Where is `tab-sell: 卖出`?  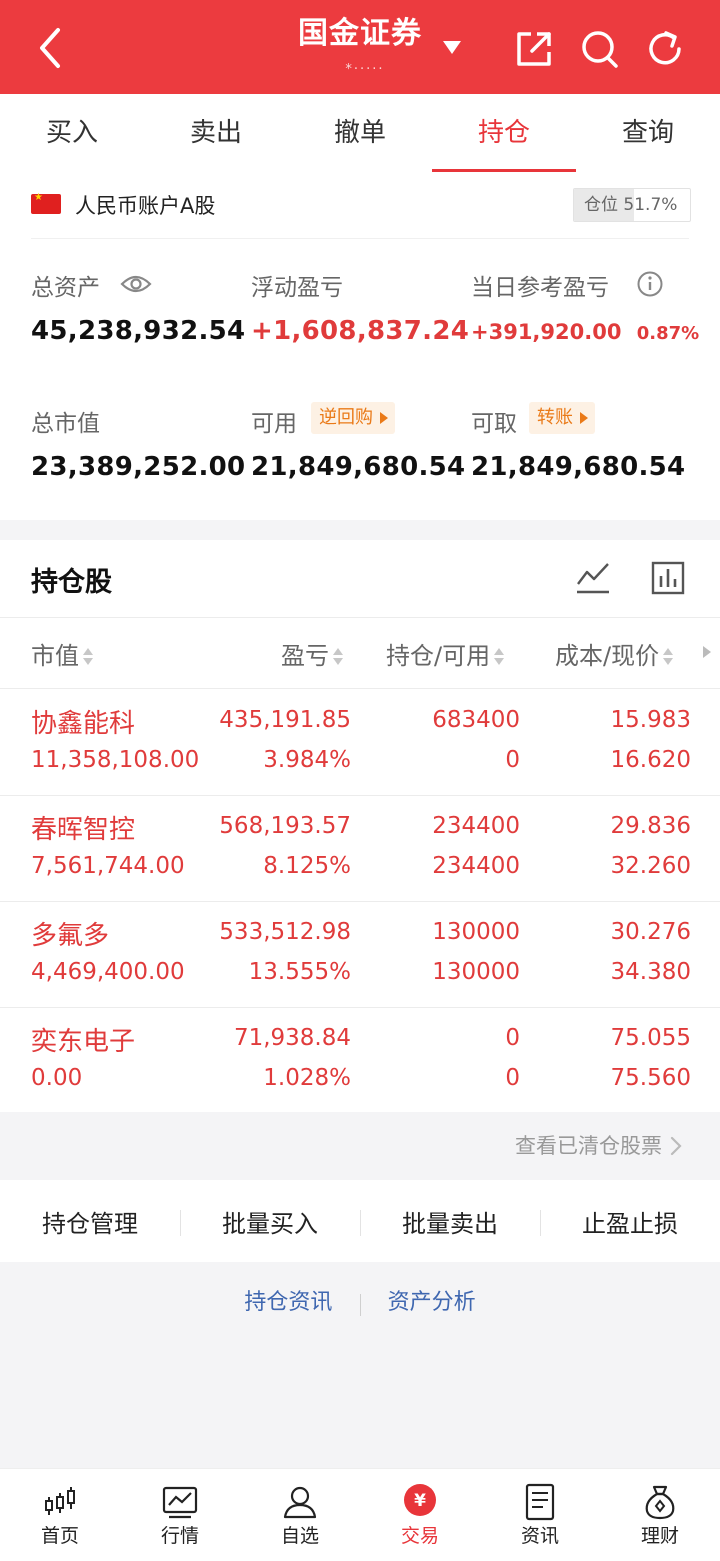 tab-sell: 卖出 is located at coordinates (216, 133).